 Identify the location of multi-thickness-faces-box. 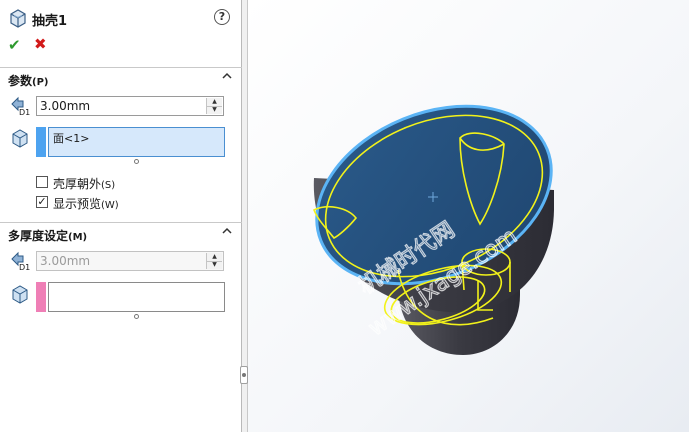
(136, 297).